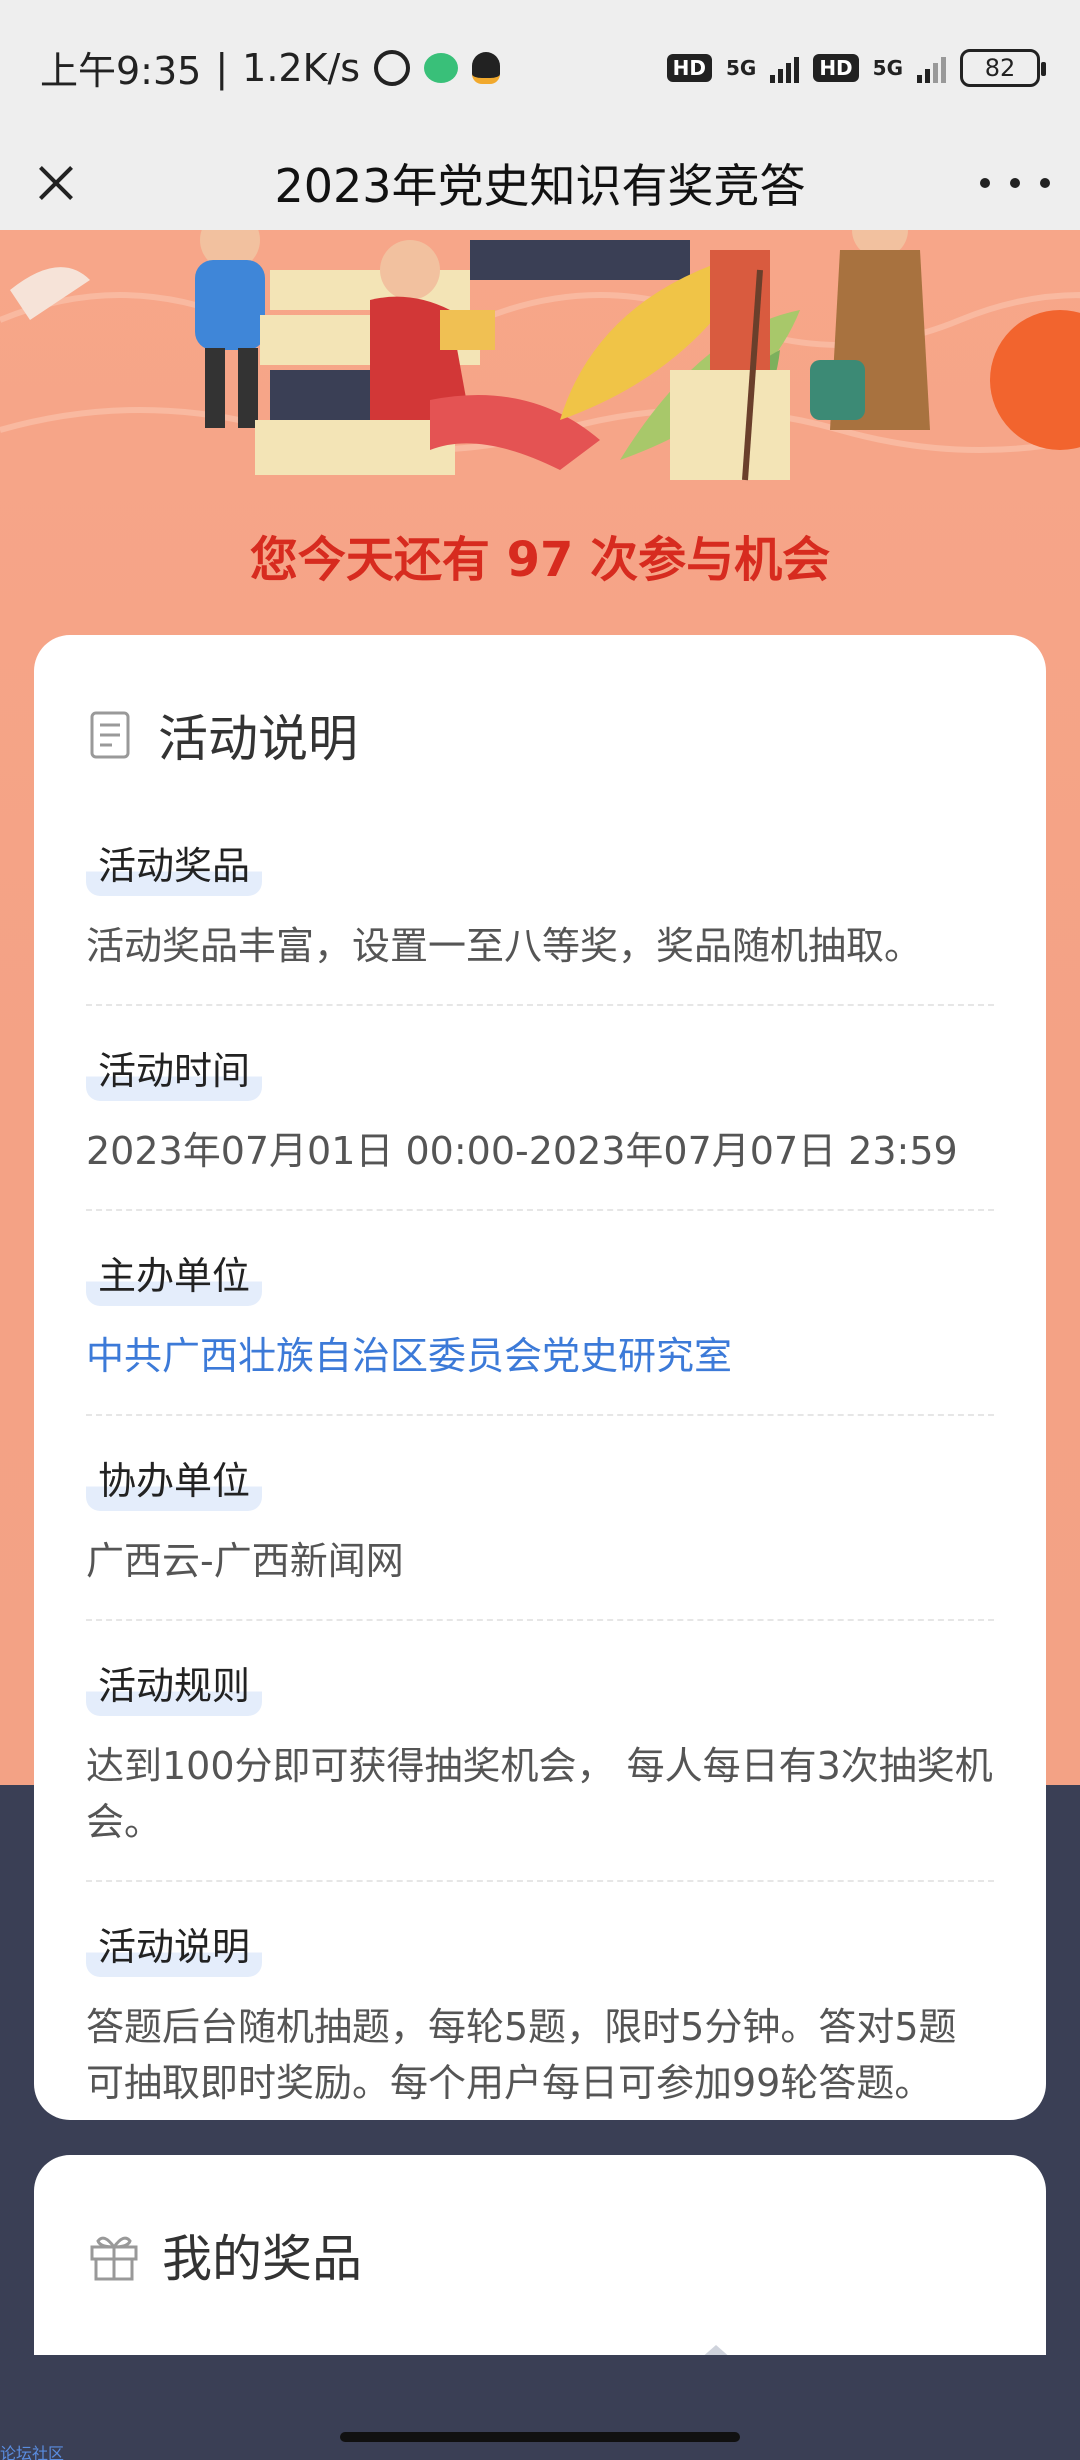 This screenshot has width=1080, height=2460. I want to click on section-label: 主办单位, so click(174, 1275).